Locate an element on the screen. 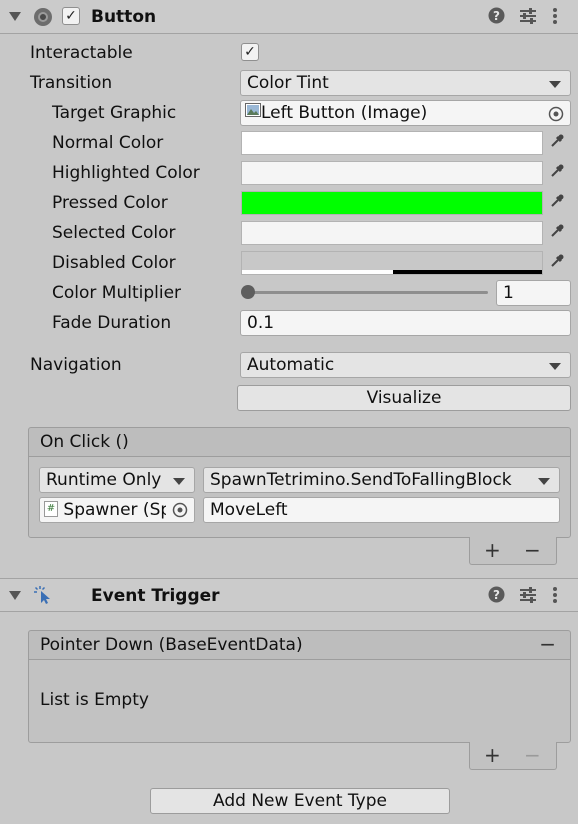  remove-event-button: − is located at coordinates (547, 644).